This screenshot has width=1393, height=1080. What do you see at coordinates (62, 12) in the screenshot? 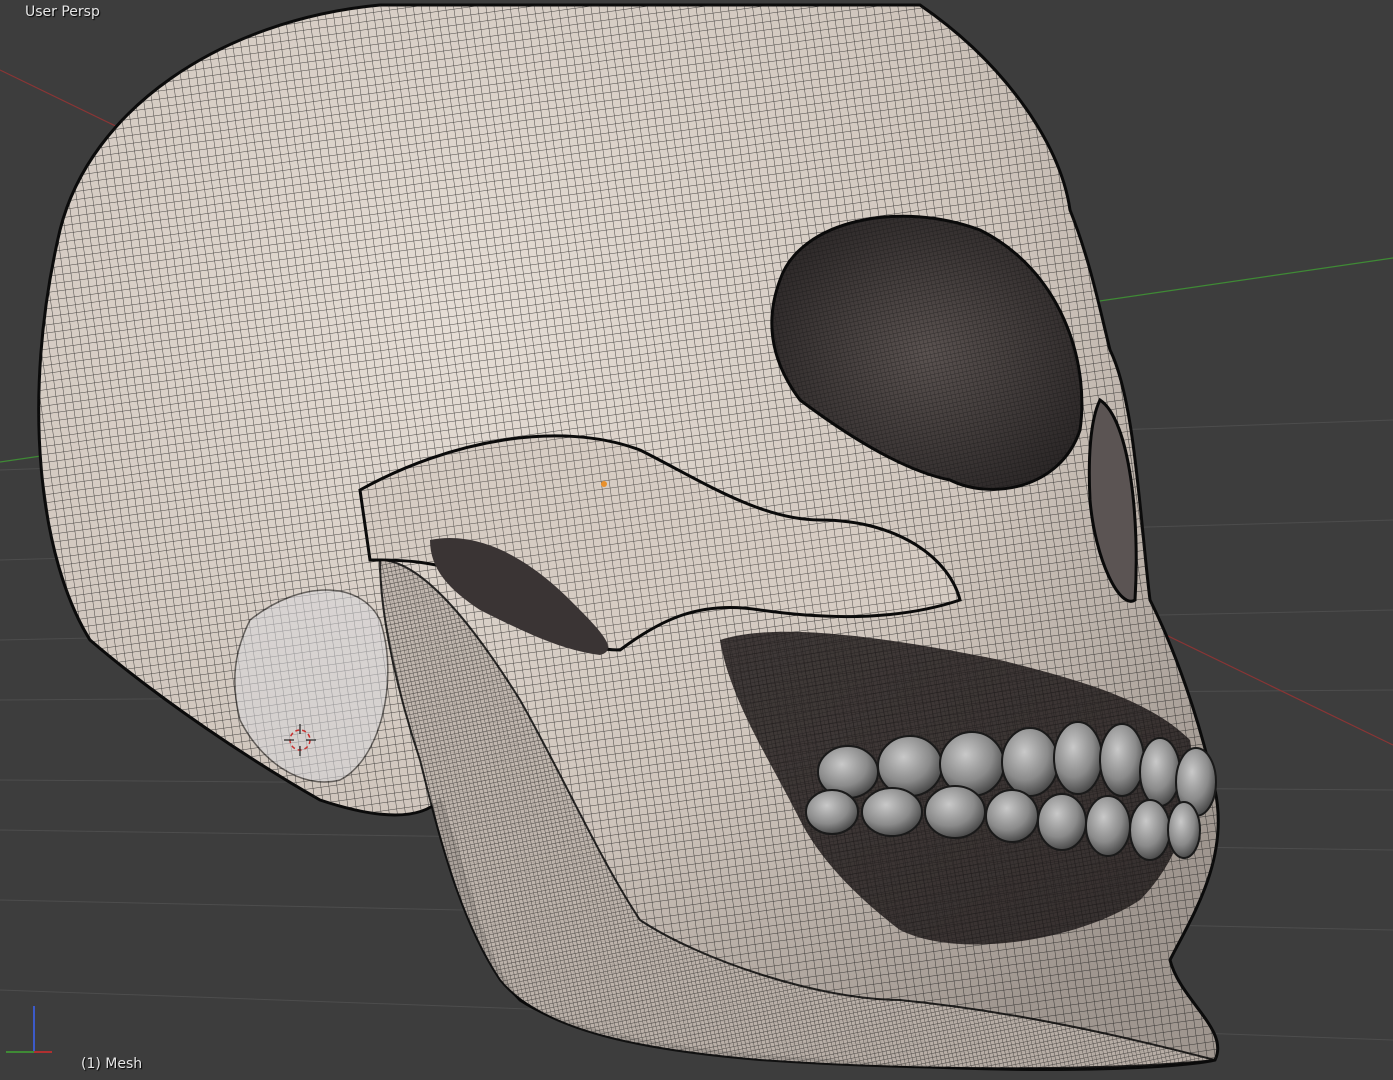
I see `view-name-label: User Persp` at bounding box center [62, 12].